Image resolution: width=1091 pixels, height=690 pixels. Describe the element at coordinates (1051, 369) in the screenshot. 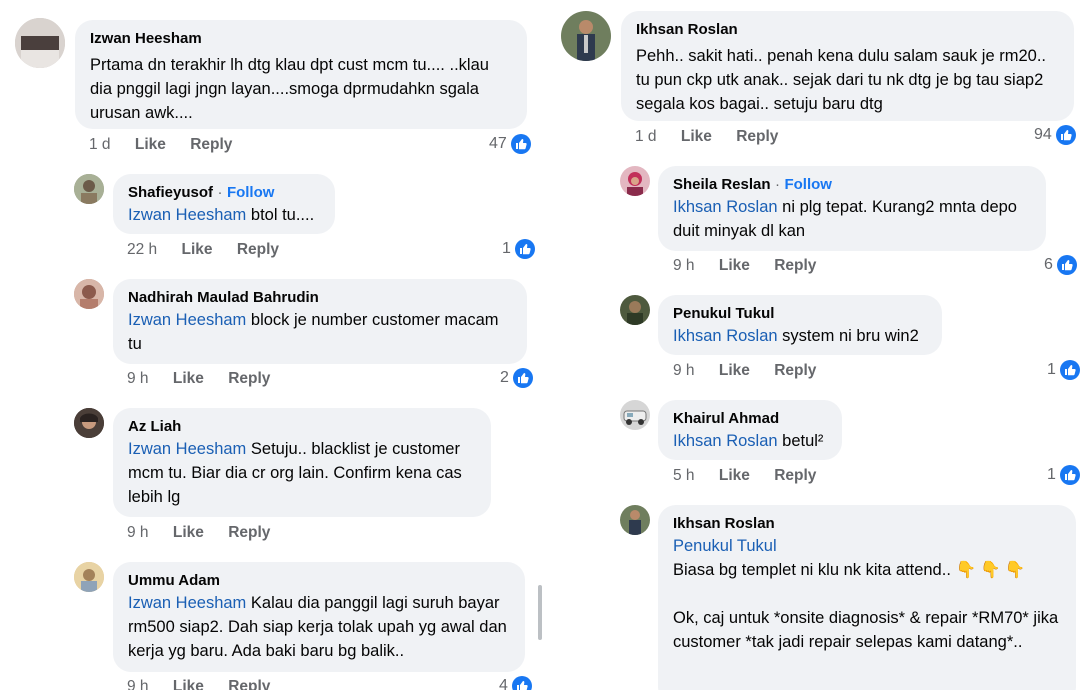

I see `reaction-number: 1` at that location.